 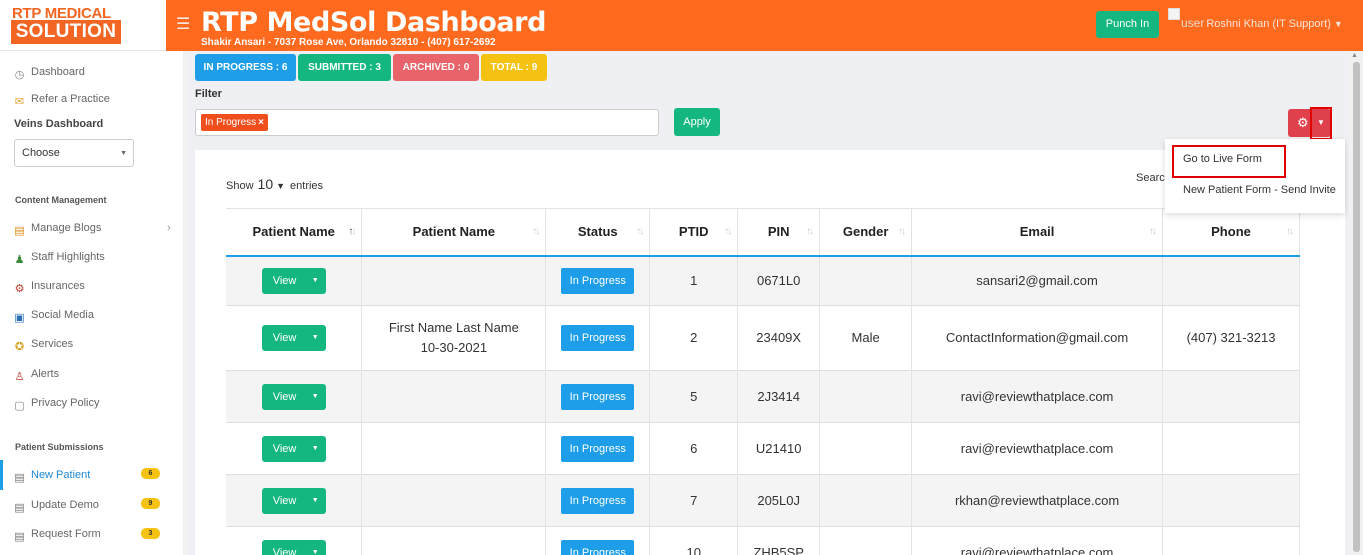 I want to click on sidebar-item-label: New Patient, so click(x=61, y=475).